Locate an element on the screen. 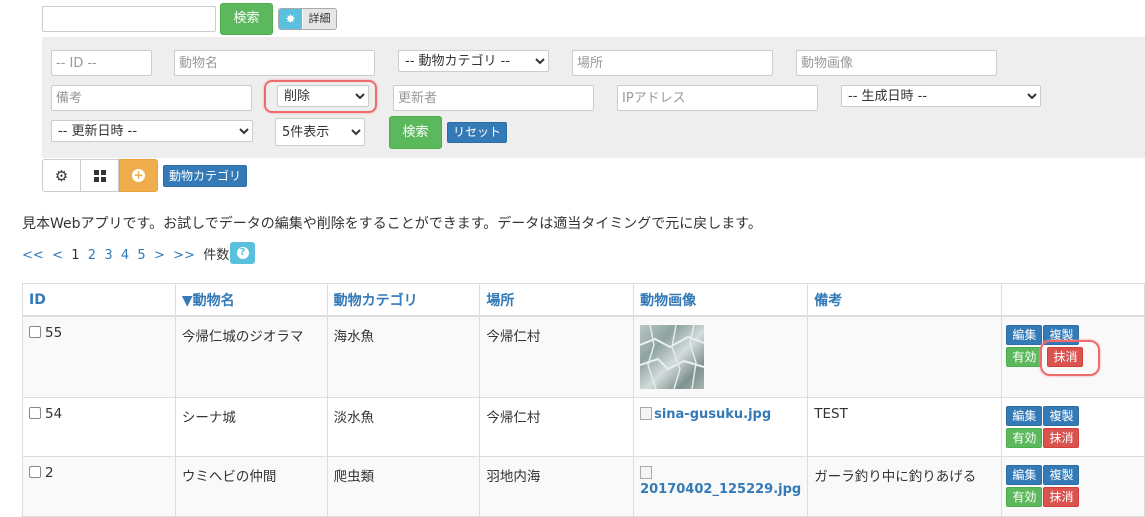 The height and width of the screenshot is (517, 1145). image-link: 20170402_125229.jpg is located at coordinates (720, 489).